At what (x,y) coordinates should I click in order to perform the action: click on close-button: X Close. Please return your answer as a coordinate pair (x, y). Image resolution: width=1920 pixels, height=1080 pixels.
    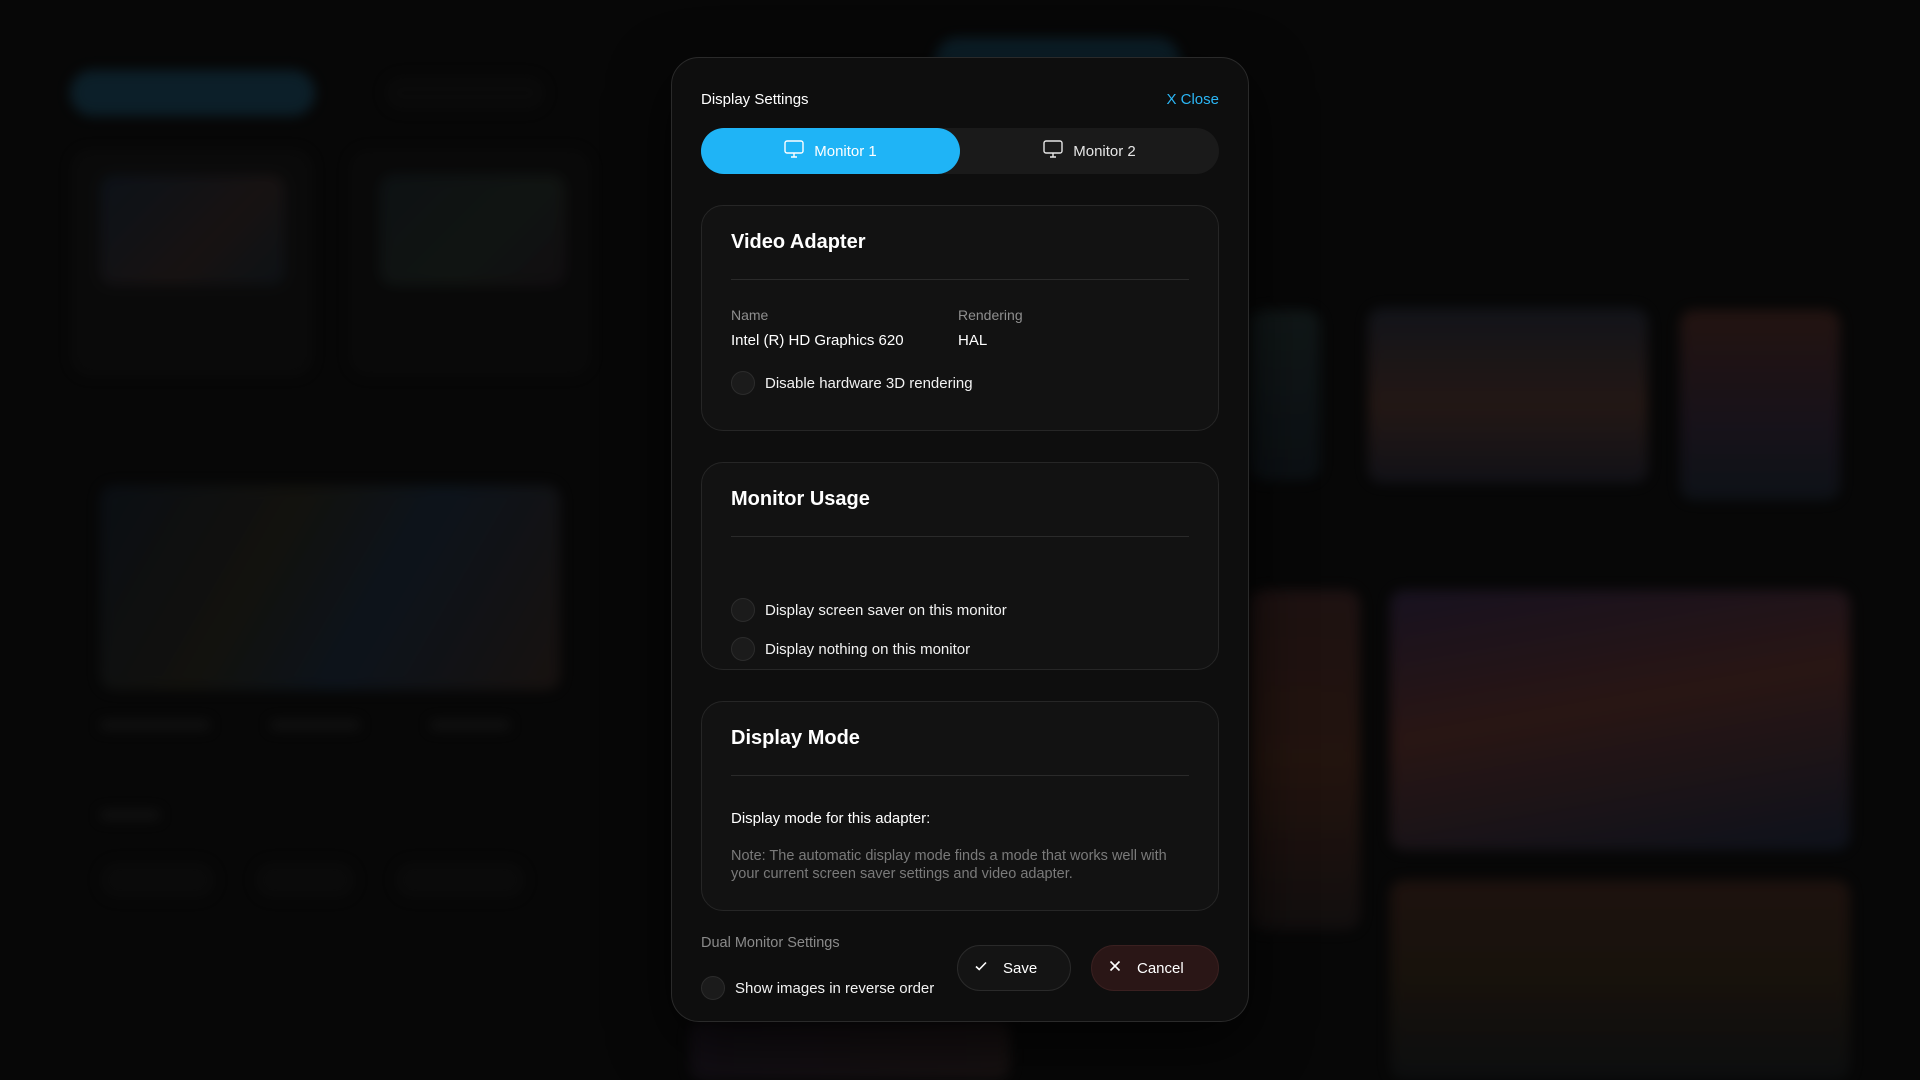
    Looking at the image, I should click on (1192, 99).